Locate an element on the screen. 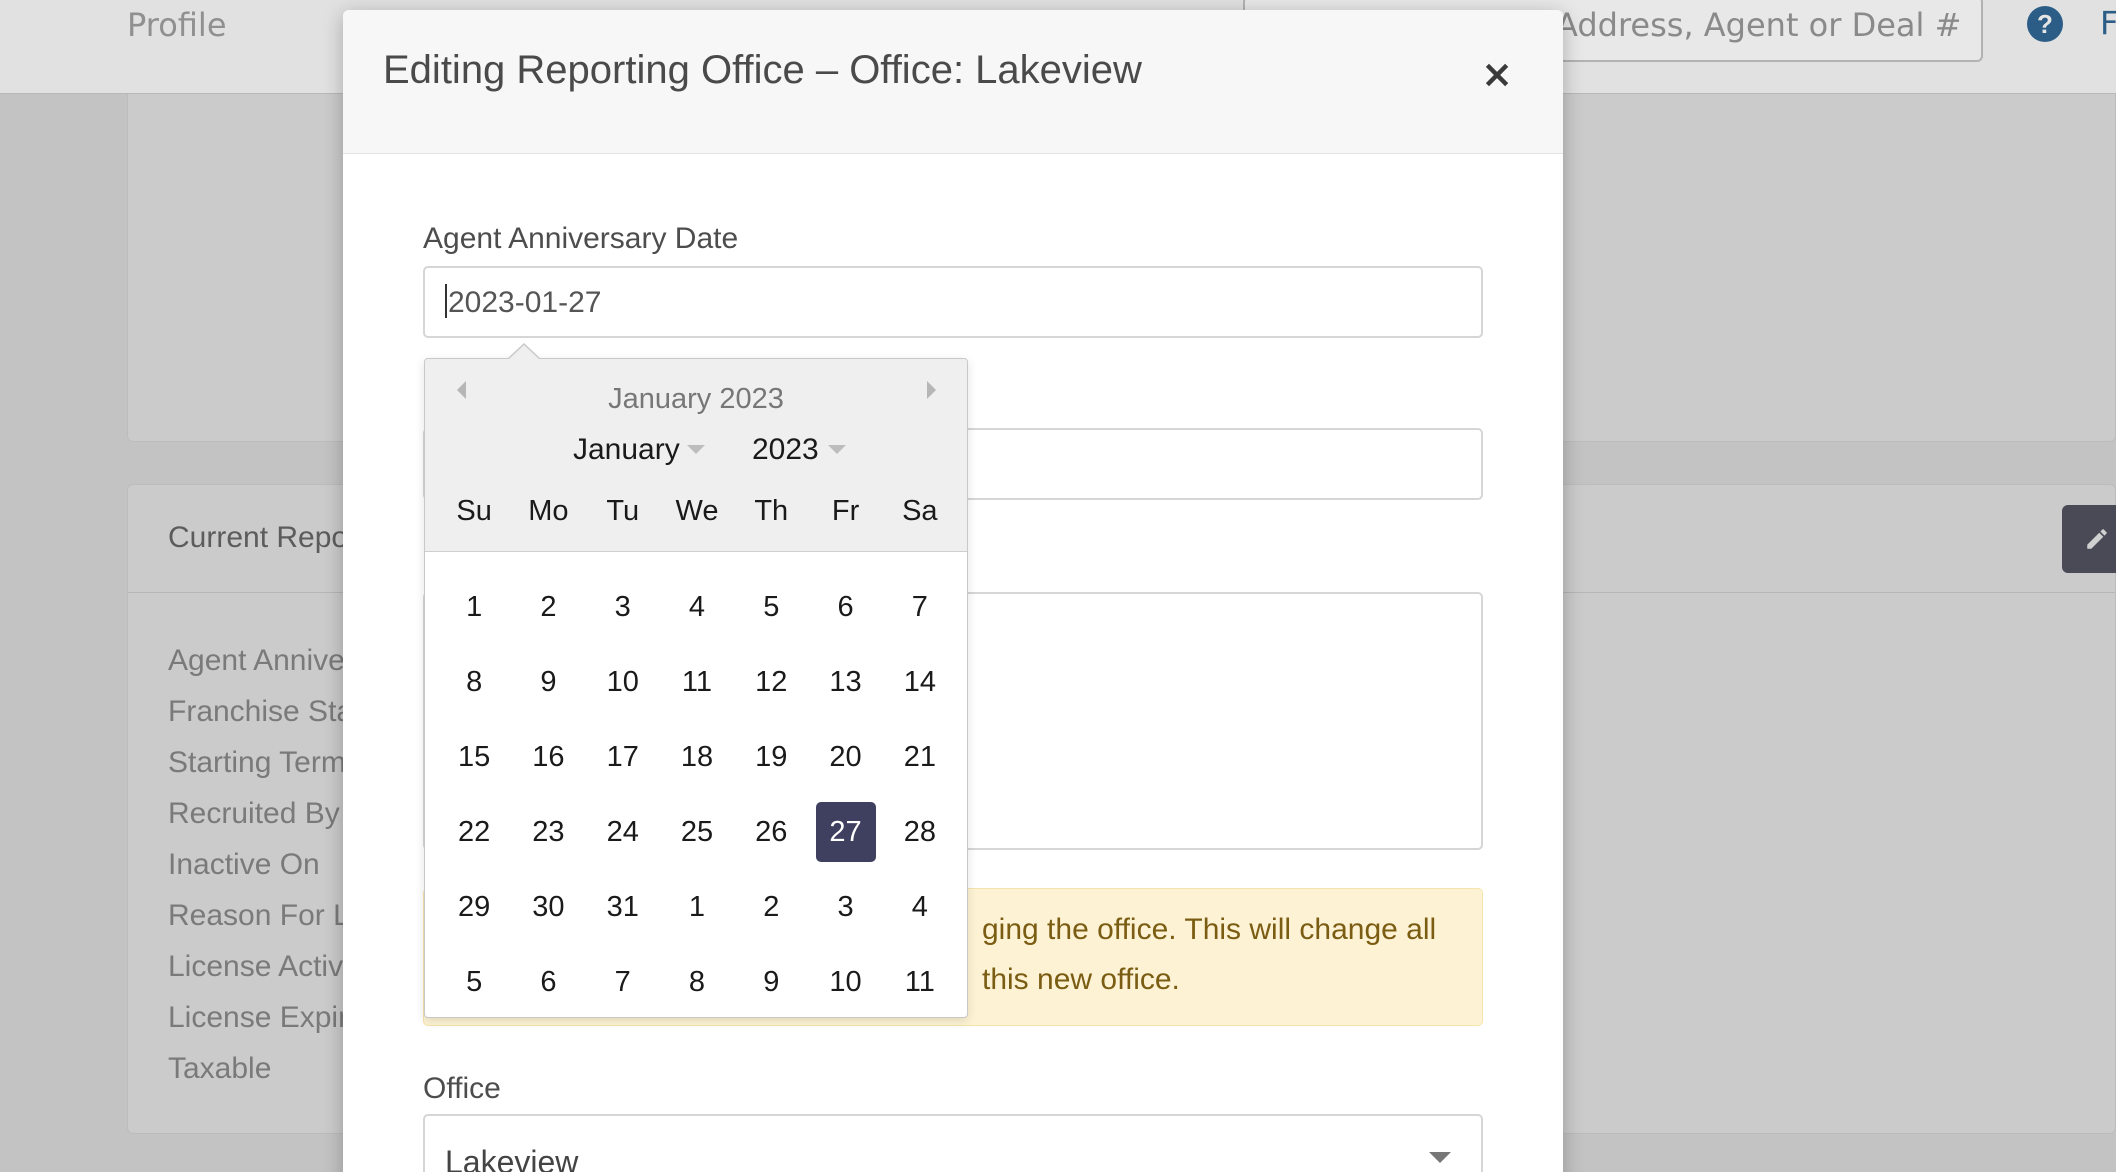 This screenshot has width=2116, height=1172. day-number: 27 is located at coordinates (845, 832).